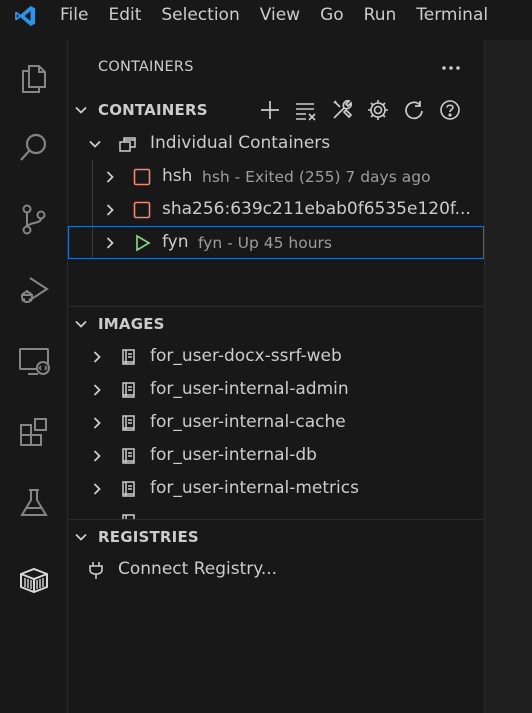  What do you see at coordinates (240, 143) in the screenshot?
I see `group-label: Individual Containers` at bounding box center [240, 143].